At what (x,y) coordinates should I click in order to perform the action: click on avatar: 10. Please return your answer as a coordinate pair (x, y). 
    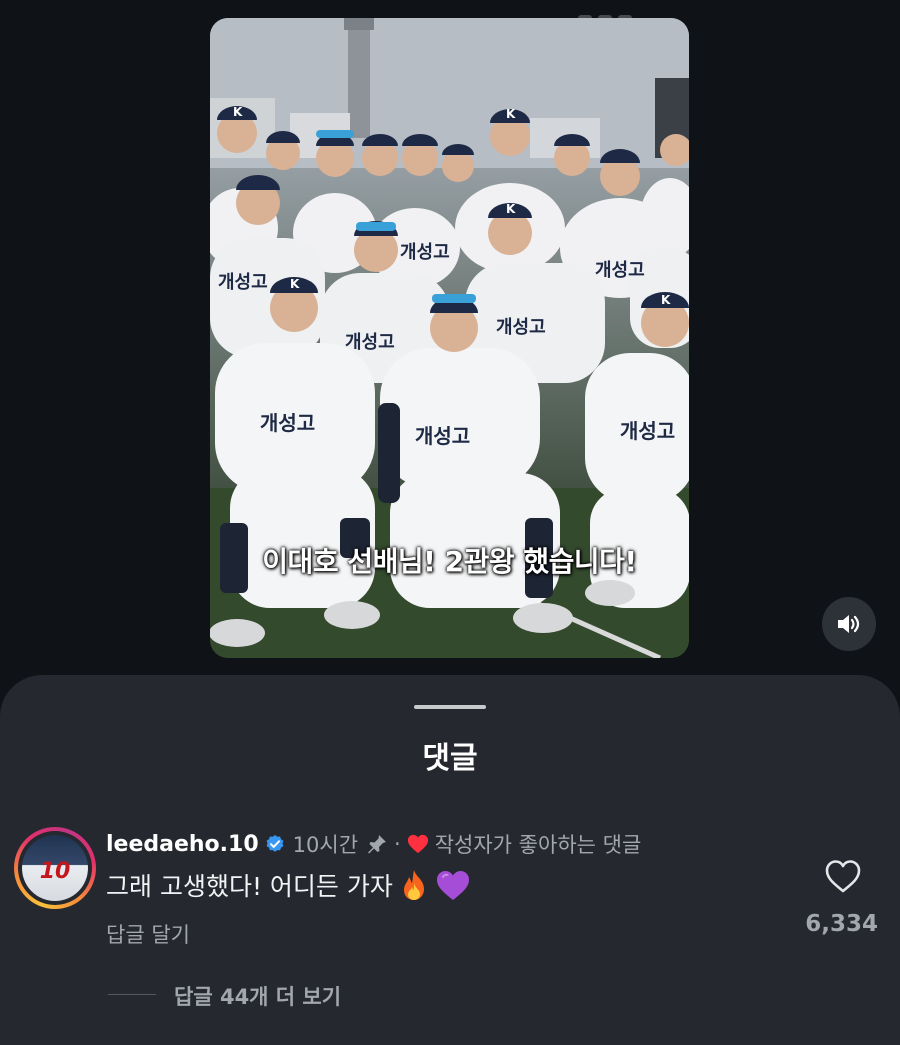
    Looking at the image, I should click on (55, 868).